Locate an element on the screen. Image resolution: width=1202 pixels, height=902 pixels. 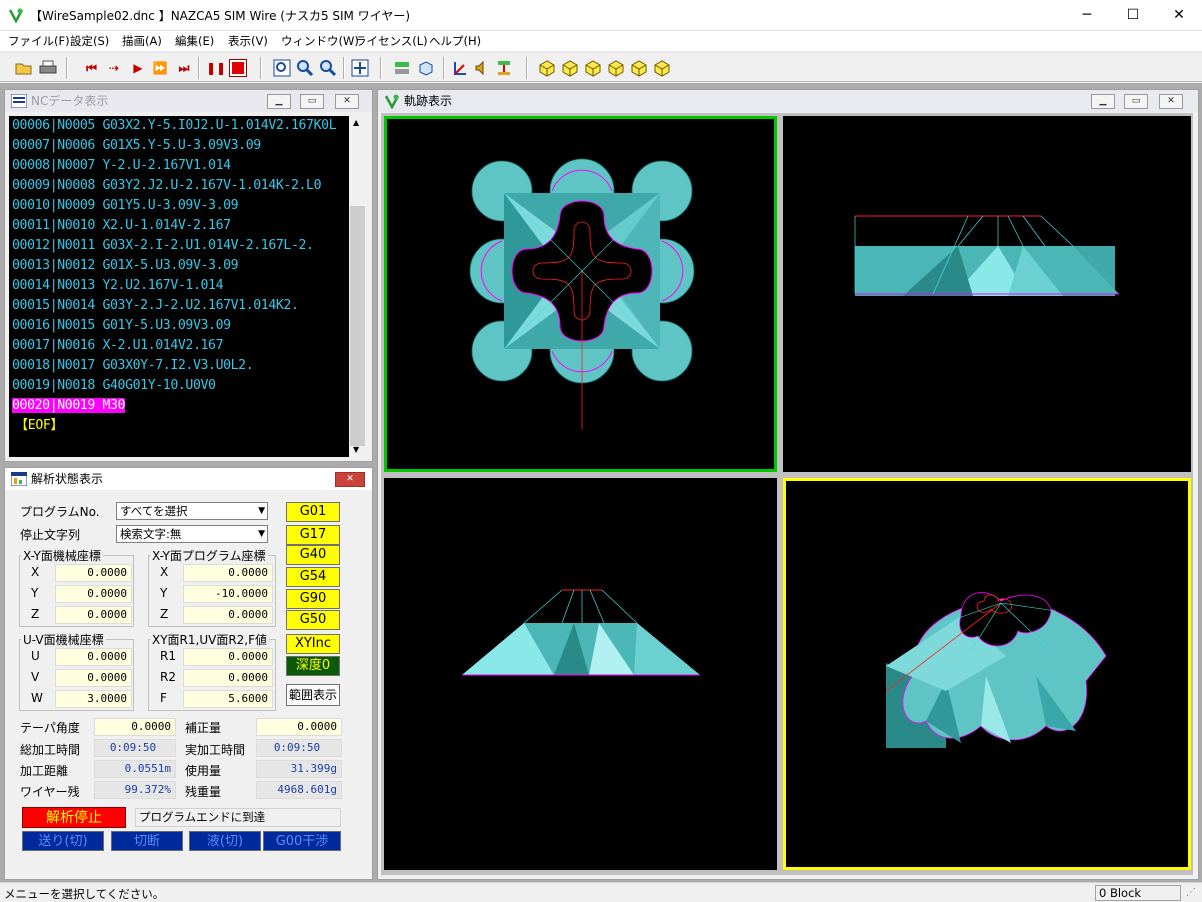
nc-line: 00013|N0012 G01X-5.U3.09V-3.09 is located at coordinates (179, 266).